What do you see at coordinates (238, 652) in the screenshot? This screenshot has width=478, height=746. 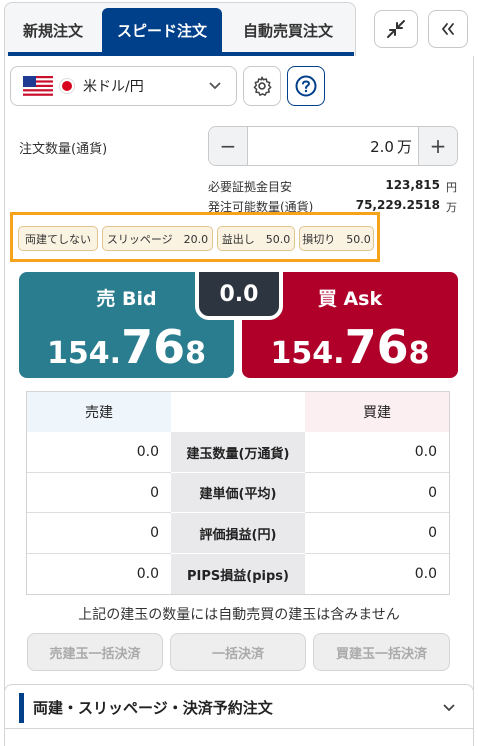 I see `settle-all-button: 一括決済` at bounding box center [238, 652].